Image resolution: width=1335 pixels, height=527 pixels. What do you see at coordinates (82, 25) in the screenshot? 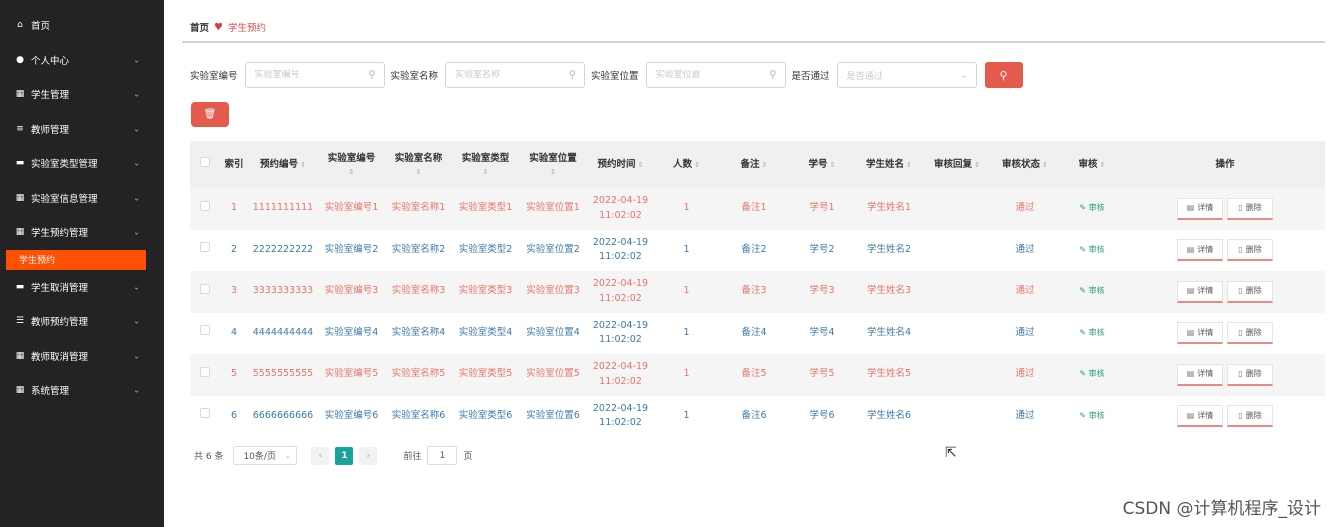
I see `sidebar-item-0: ⌂ 首页` at bounding box center [82, 25].